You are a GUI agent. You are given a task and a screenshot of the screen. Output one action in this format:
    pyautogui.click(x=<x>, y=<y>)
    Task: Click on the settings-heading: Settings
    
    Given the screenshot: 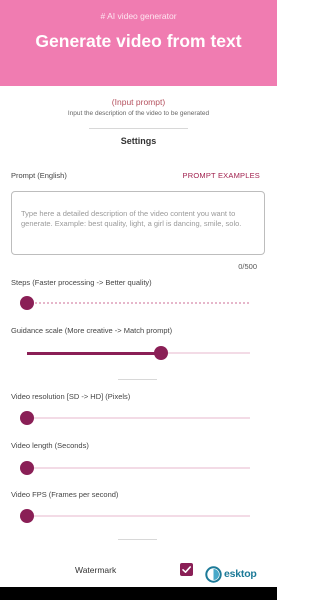 What is the action you would take?
    pyautogui.click(x=138, y=141)
    